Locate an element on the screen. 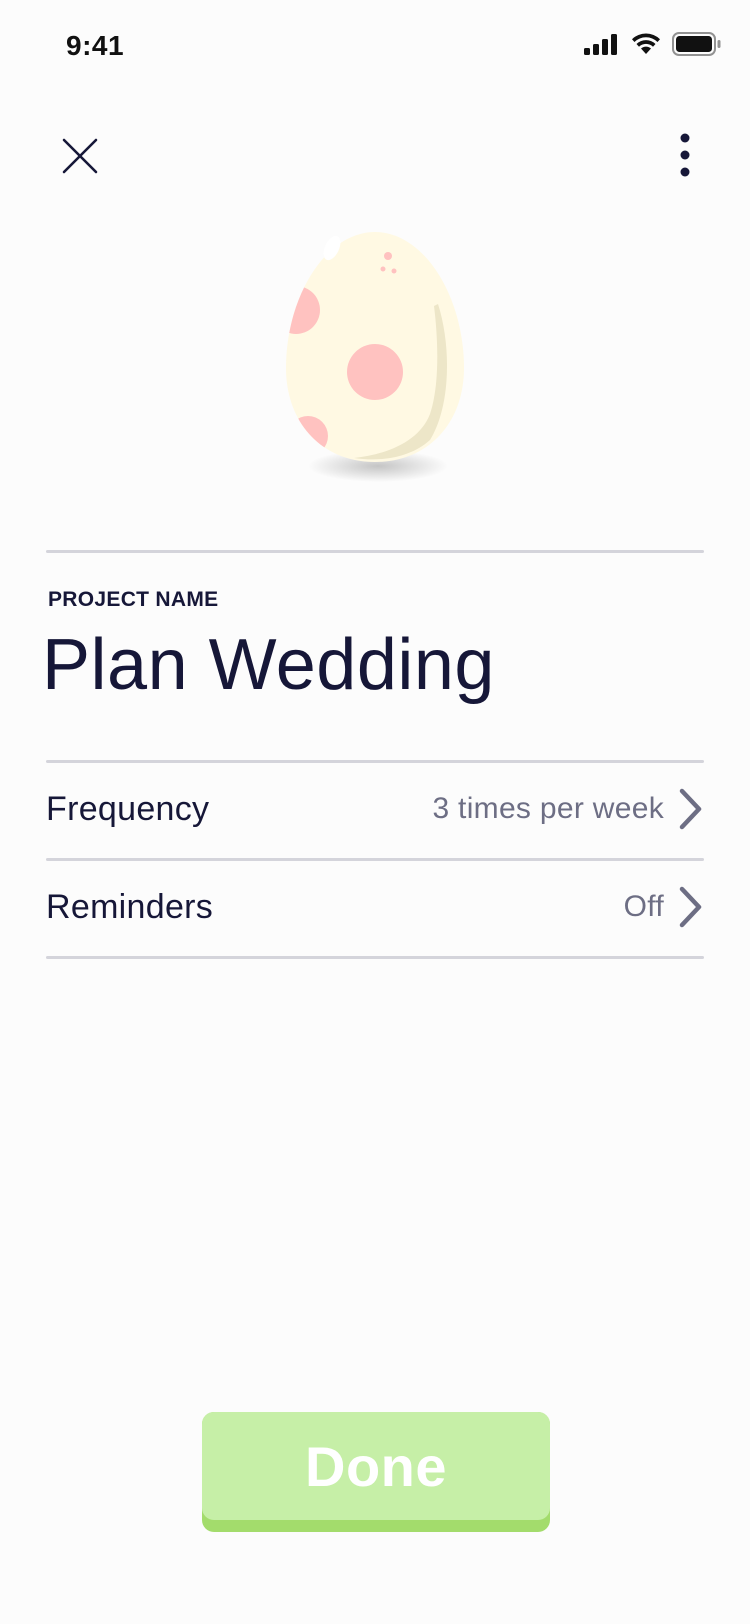  project-name-label: PROJECT NAME is located at coordinates (133, 599).